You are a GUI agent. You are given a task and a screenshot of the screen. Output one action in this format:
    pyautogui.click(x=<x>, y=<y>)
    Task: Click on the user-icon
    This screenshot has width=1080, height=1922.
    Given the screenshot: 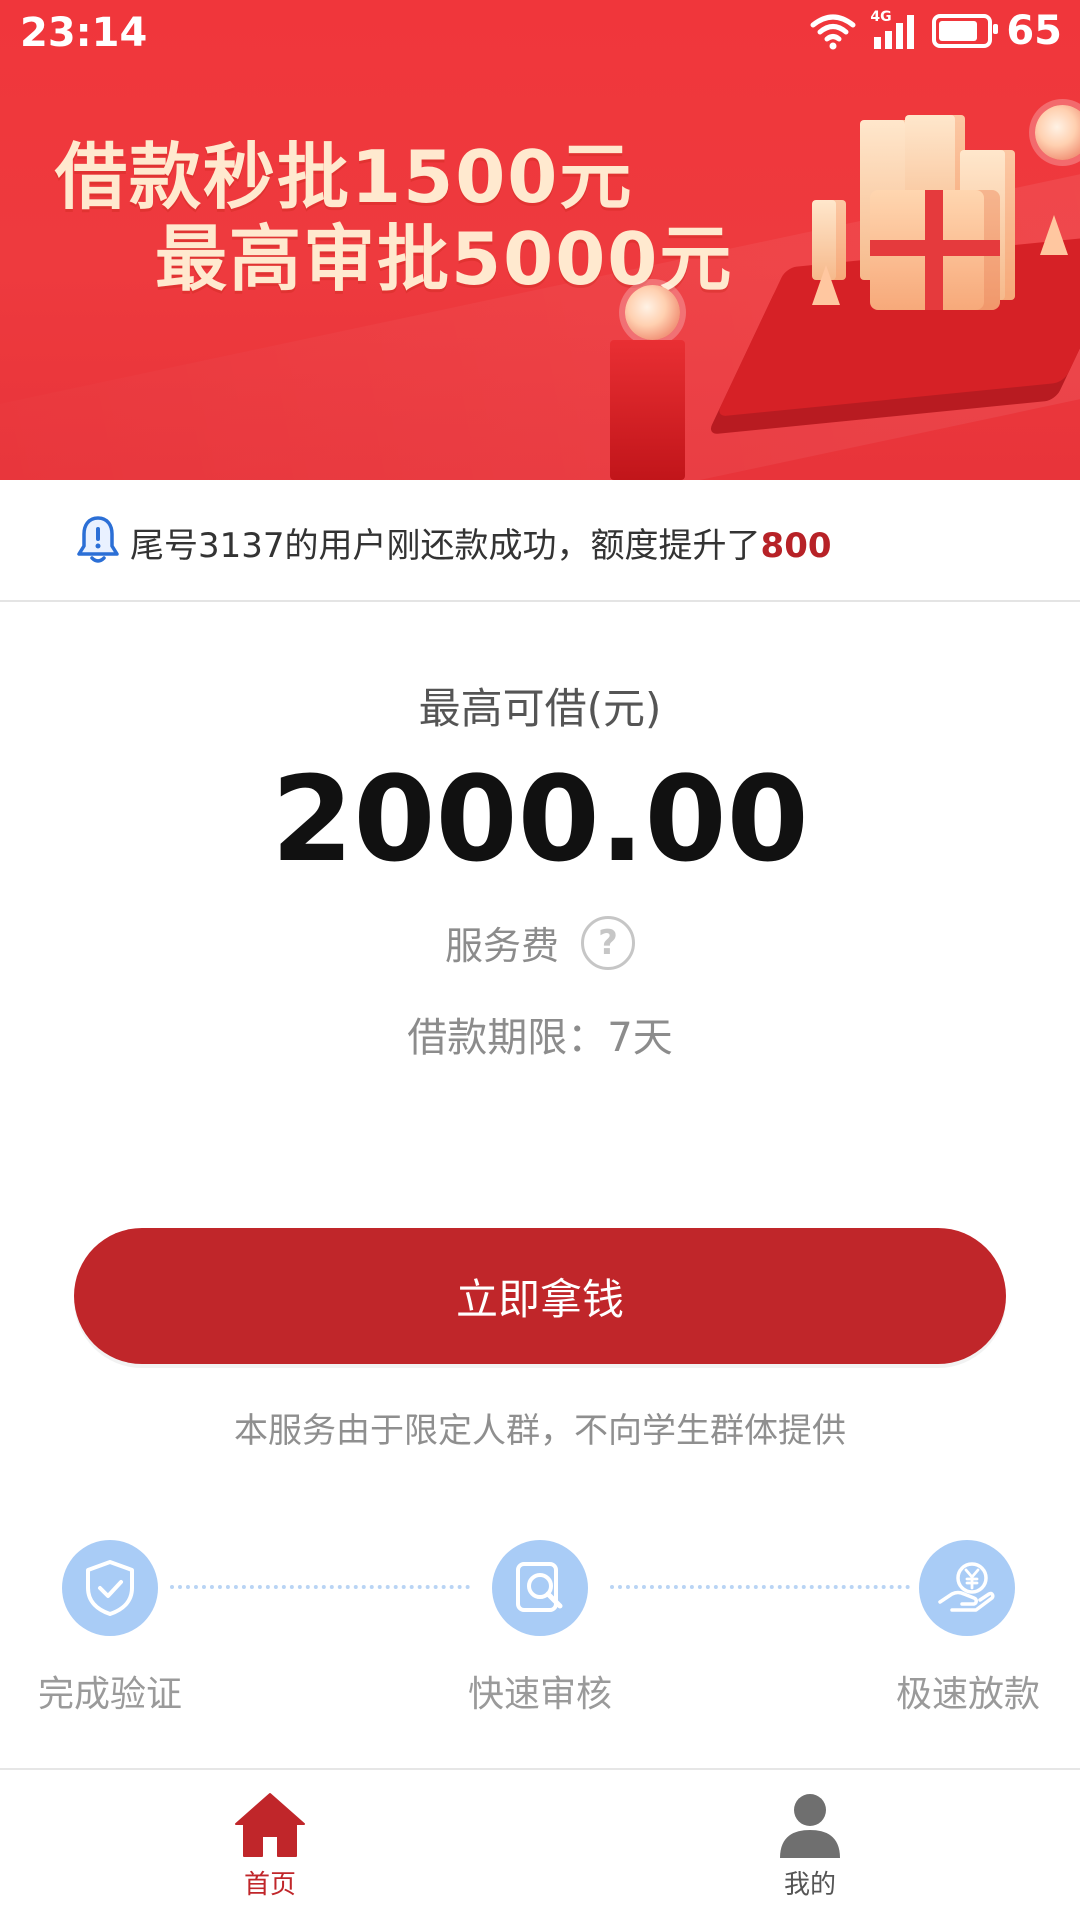 What is the action you would take?
    pyautogui.click(x=810, y=1826)
    